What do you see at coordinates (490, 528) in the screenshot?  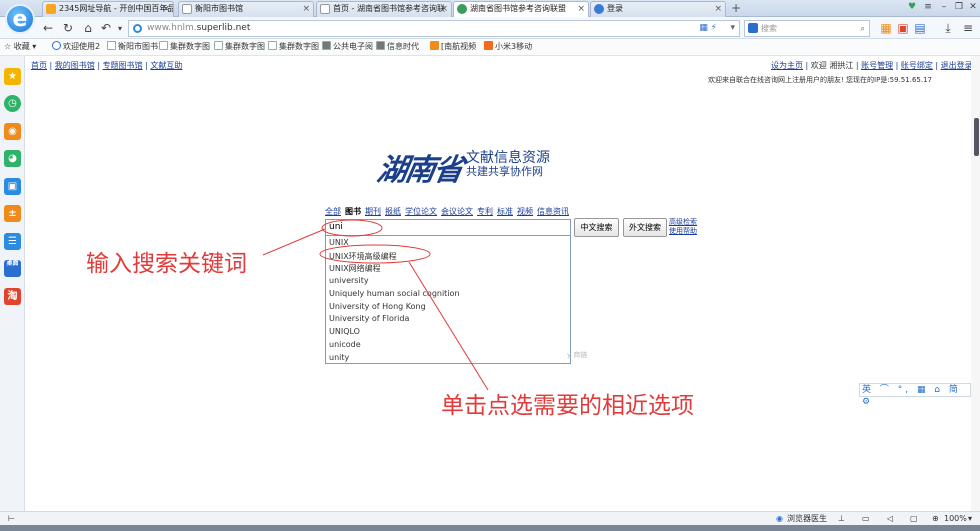 I see `os-taskbar` at bounding box center [490, 528].